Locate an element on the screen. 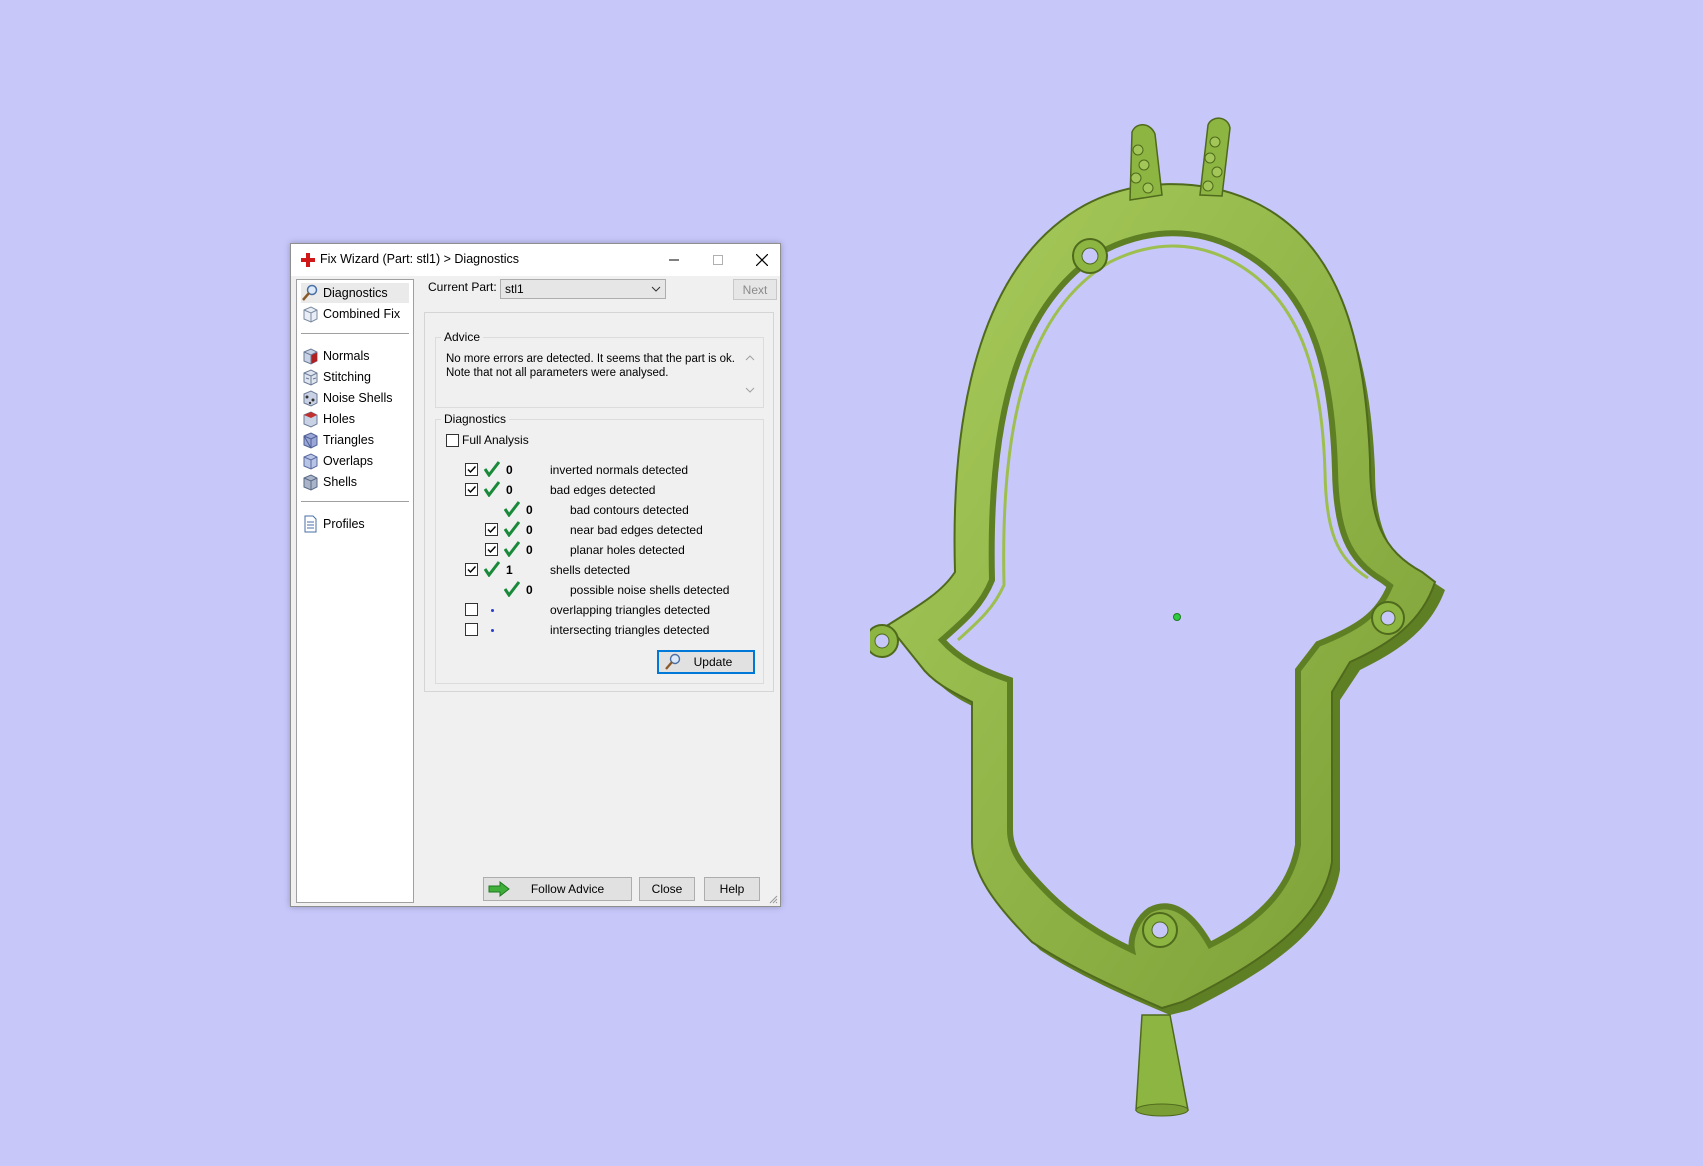 The image size is (1703, 1166). sidebar-item-label: Shells is located at coordinates (340, 482).